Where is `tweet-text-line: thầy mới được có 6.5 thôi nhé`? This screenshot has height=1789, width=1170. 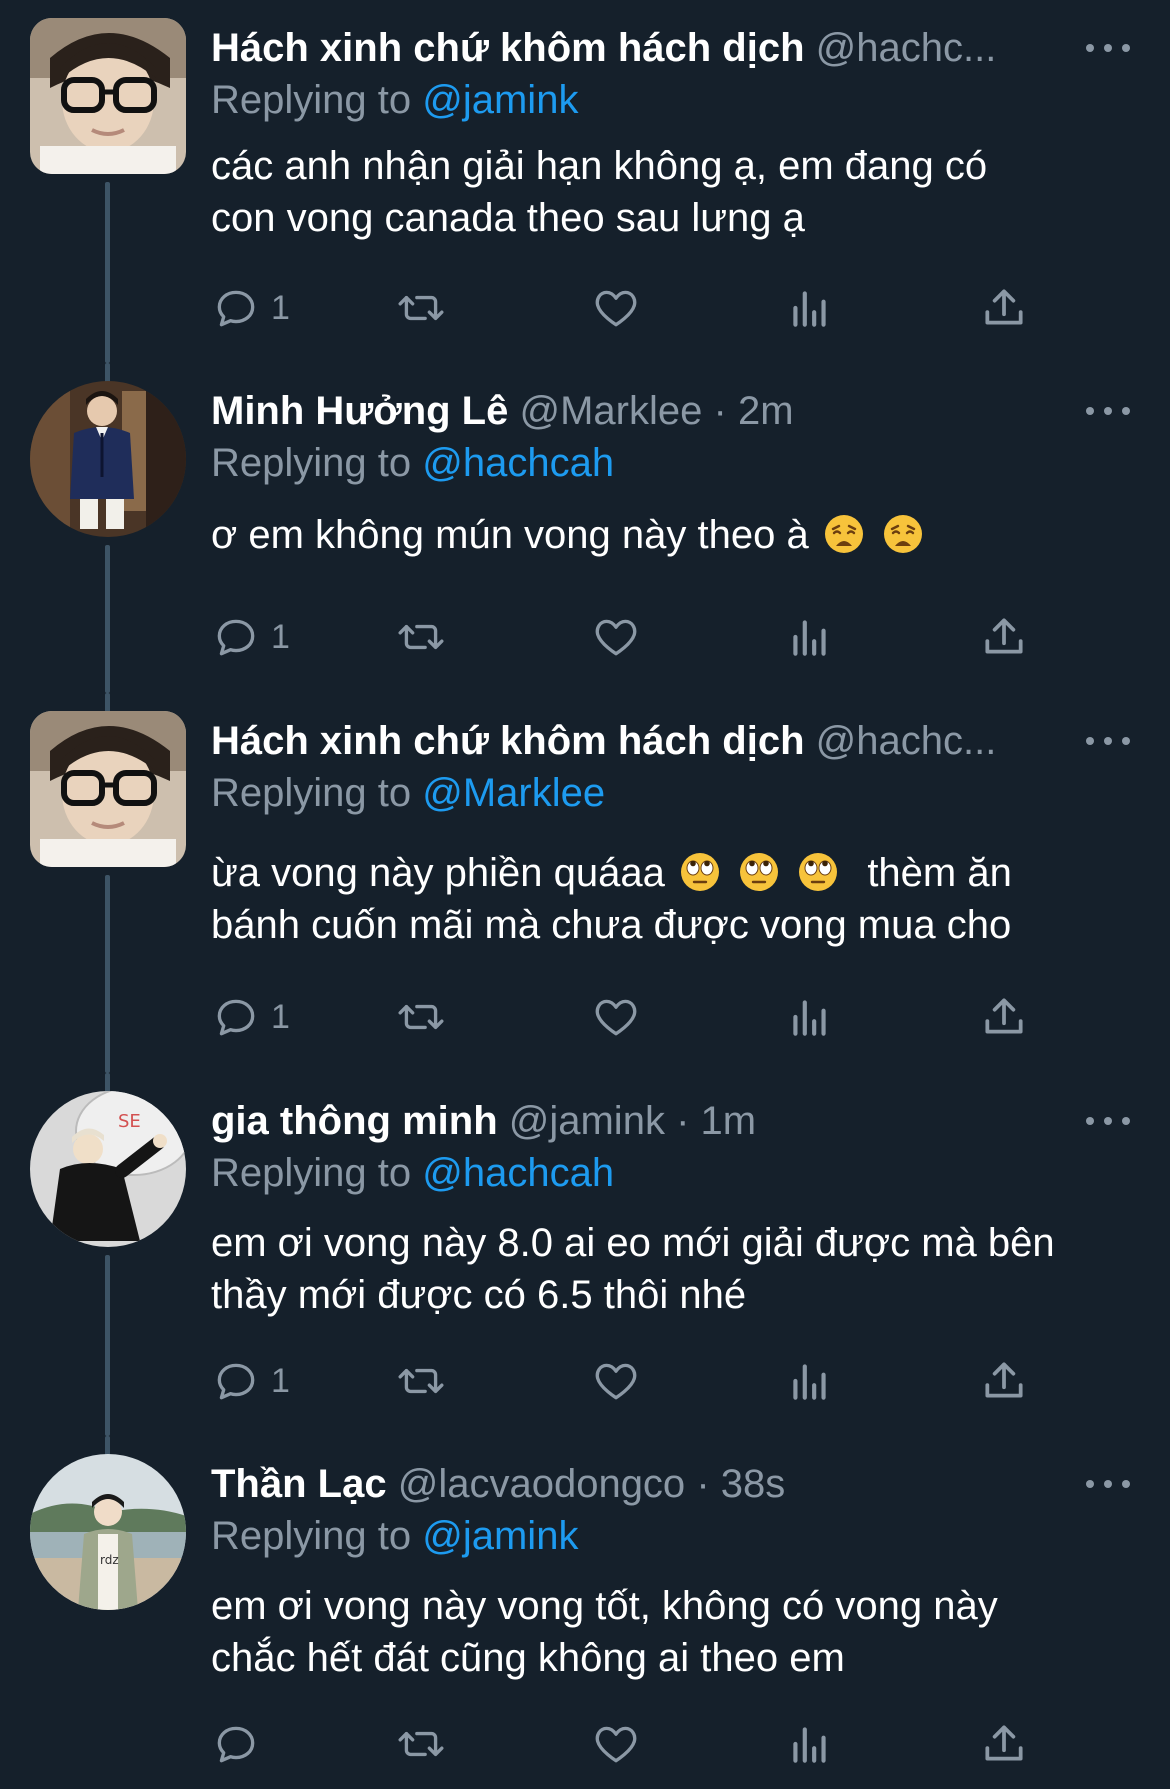 tweet-text-line: thầy mới được có 6.5 thôi nhé is located at coordinates (479, 1295).